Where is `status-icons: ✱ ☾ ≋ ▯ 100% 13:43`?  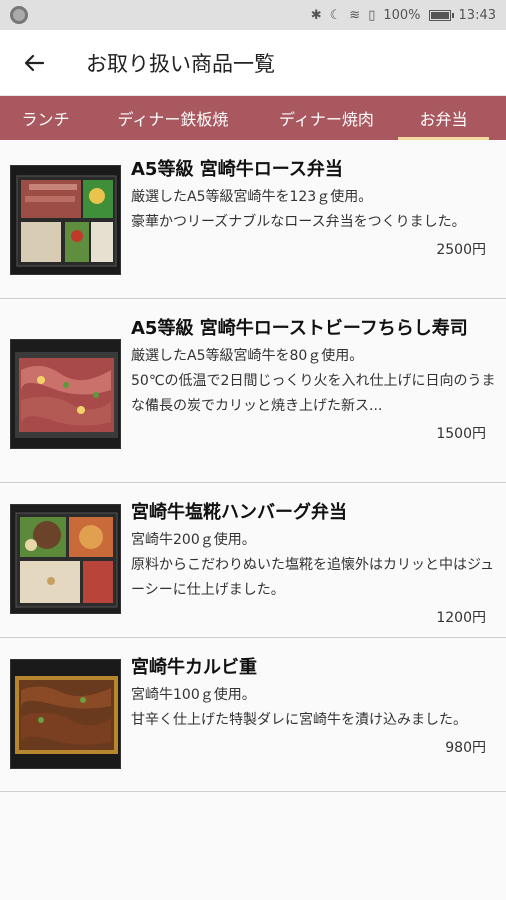 status-icons: ✱ ☾ ≋ ▯ 100% 13:43 is located at coordinates (403, 15).